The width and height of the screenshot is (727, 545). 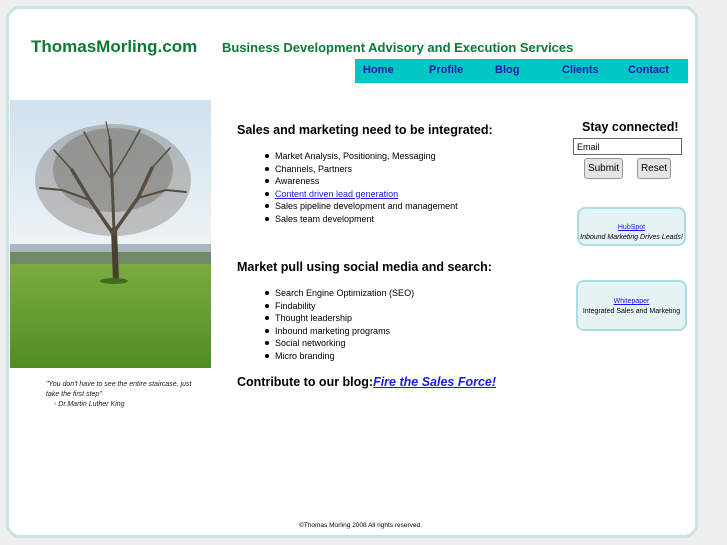 I want to click on nav-clients: Clients, so click(x=580, y=70).